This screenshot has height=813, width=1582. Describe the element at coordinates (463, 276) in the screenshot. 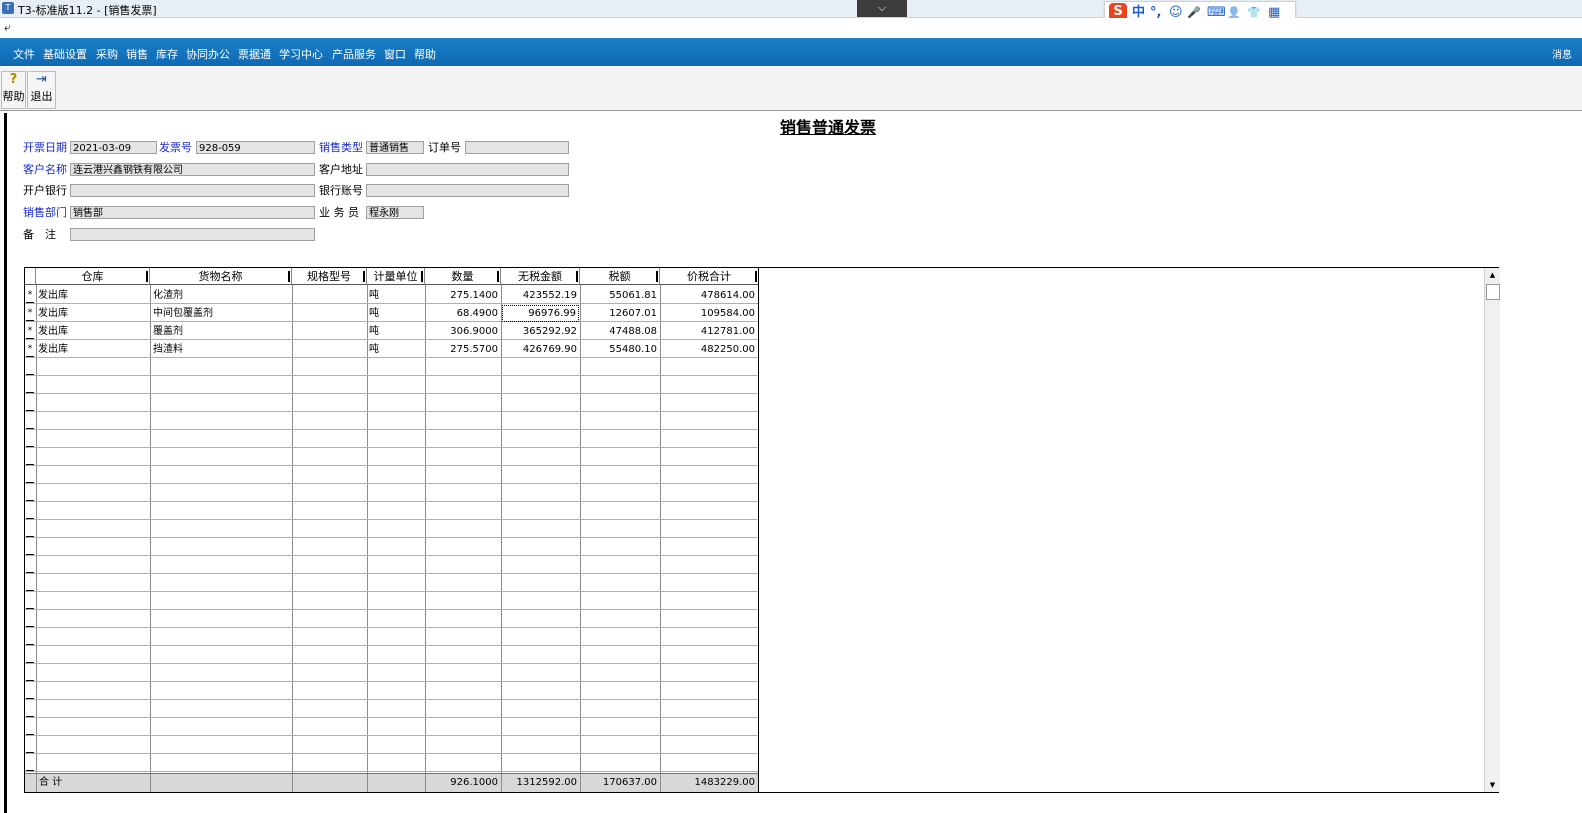

I see `column-header-qty: 数量` at that location.